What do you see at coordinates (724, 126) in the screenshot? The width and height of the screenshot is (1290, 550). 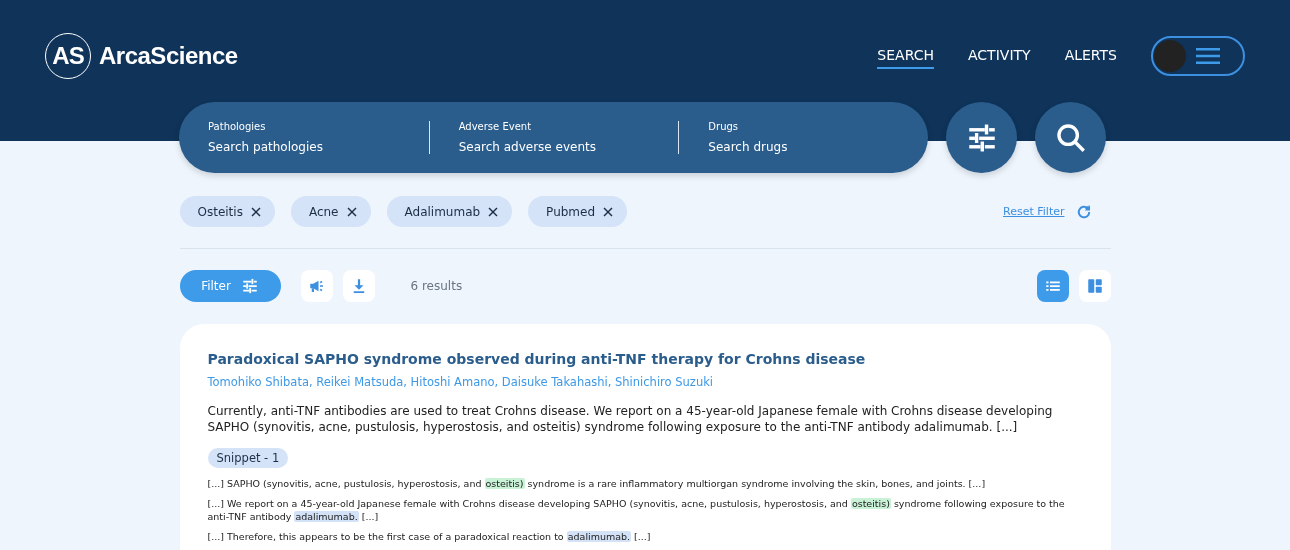 I see `field-label: Drugs` at bounding box center [724, 126].